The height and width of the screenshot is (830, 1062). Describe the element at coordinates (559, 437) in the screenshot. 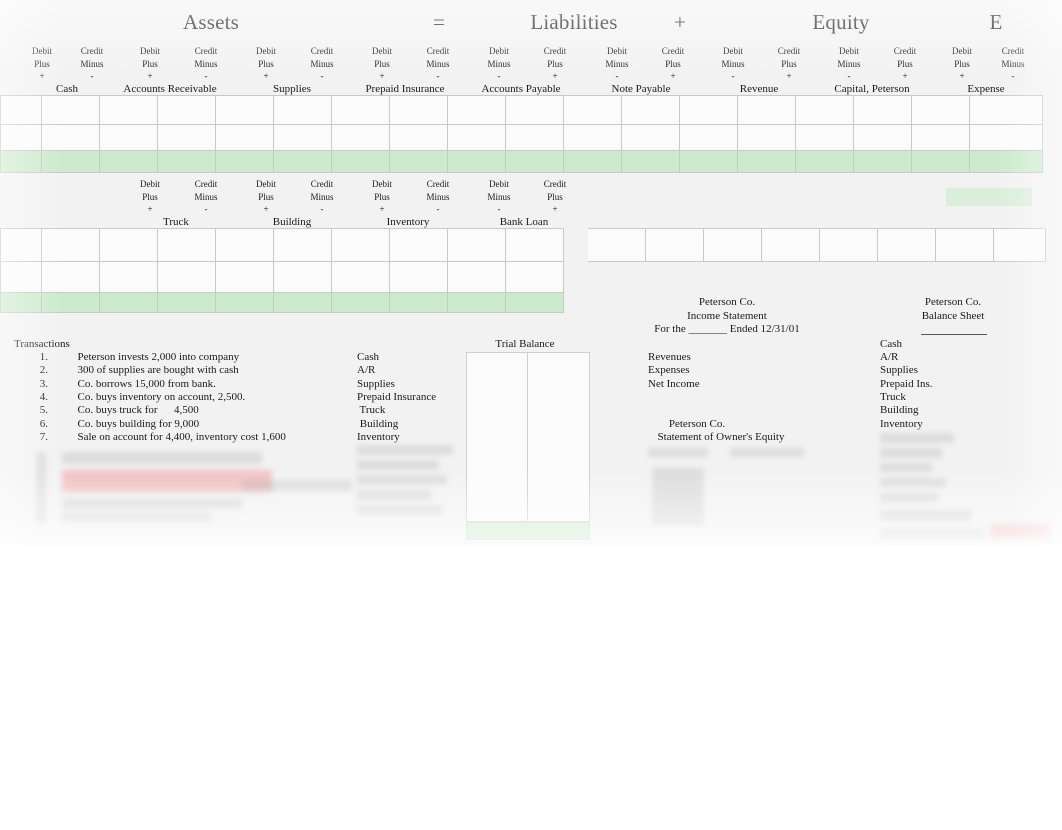

I see `trial-balance-credit-column` at that location.